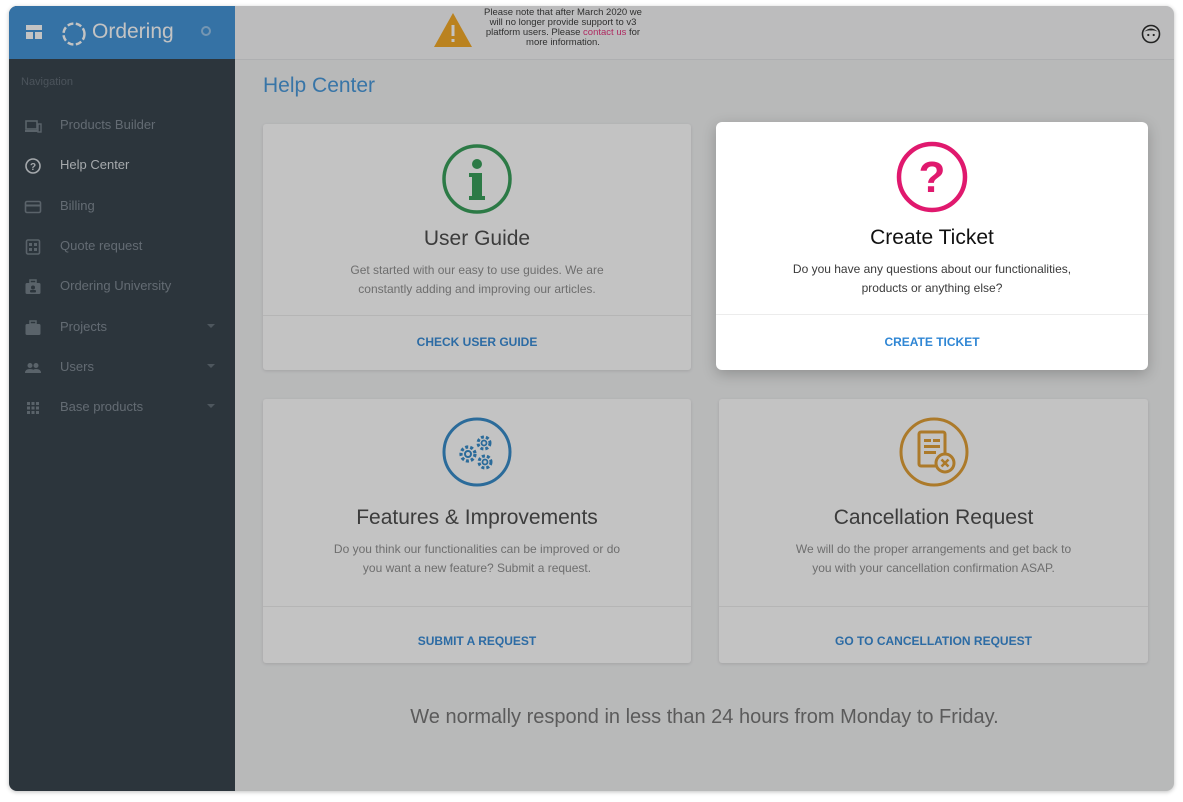 The width and height of the screenshot is (1183, 802). I want to click on sidebar-item-billing: Billing, so click(122, 207).